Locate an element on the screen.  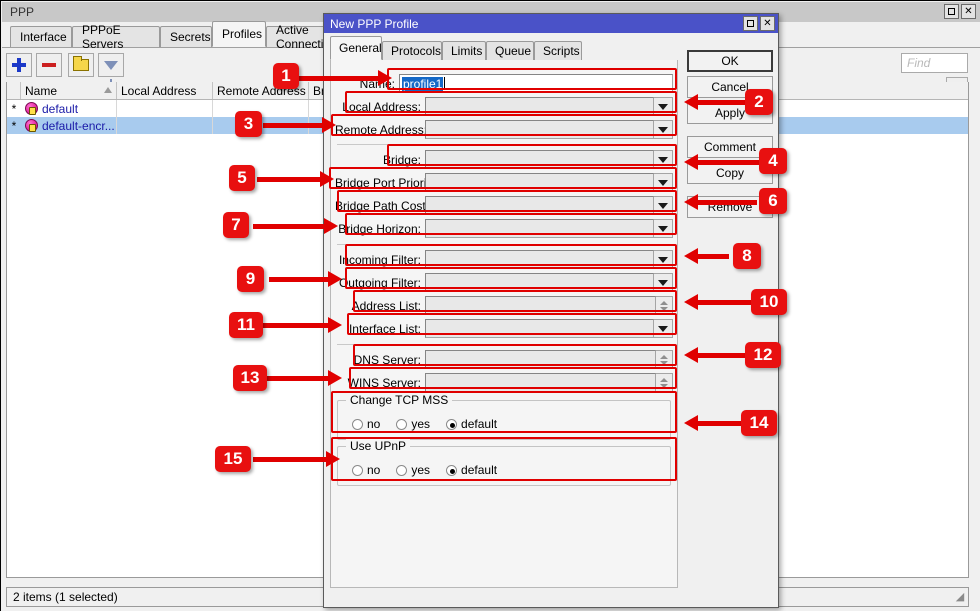
column-header-local-address: Local Address is located at coordinates (165, 90).